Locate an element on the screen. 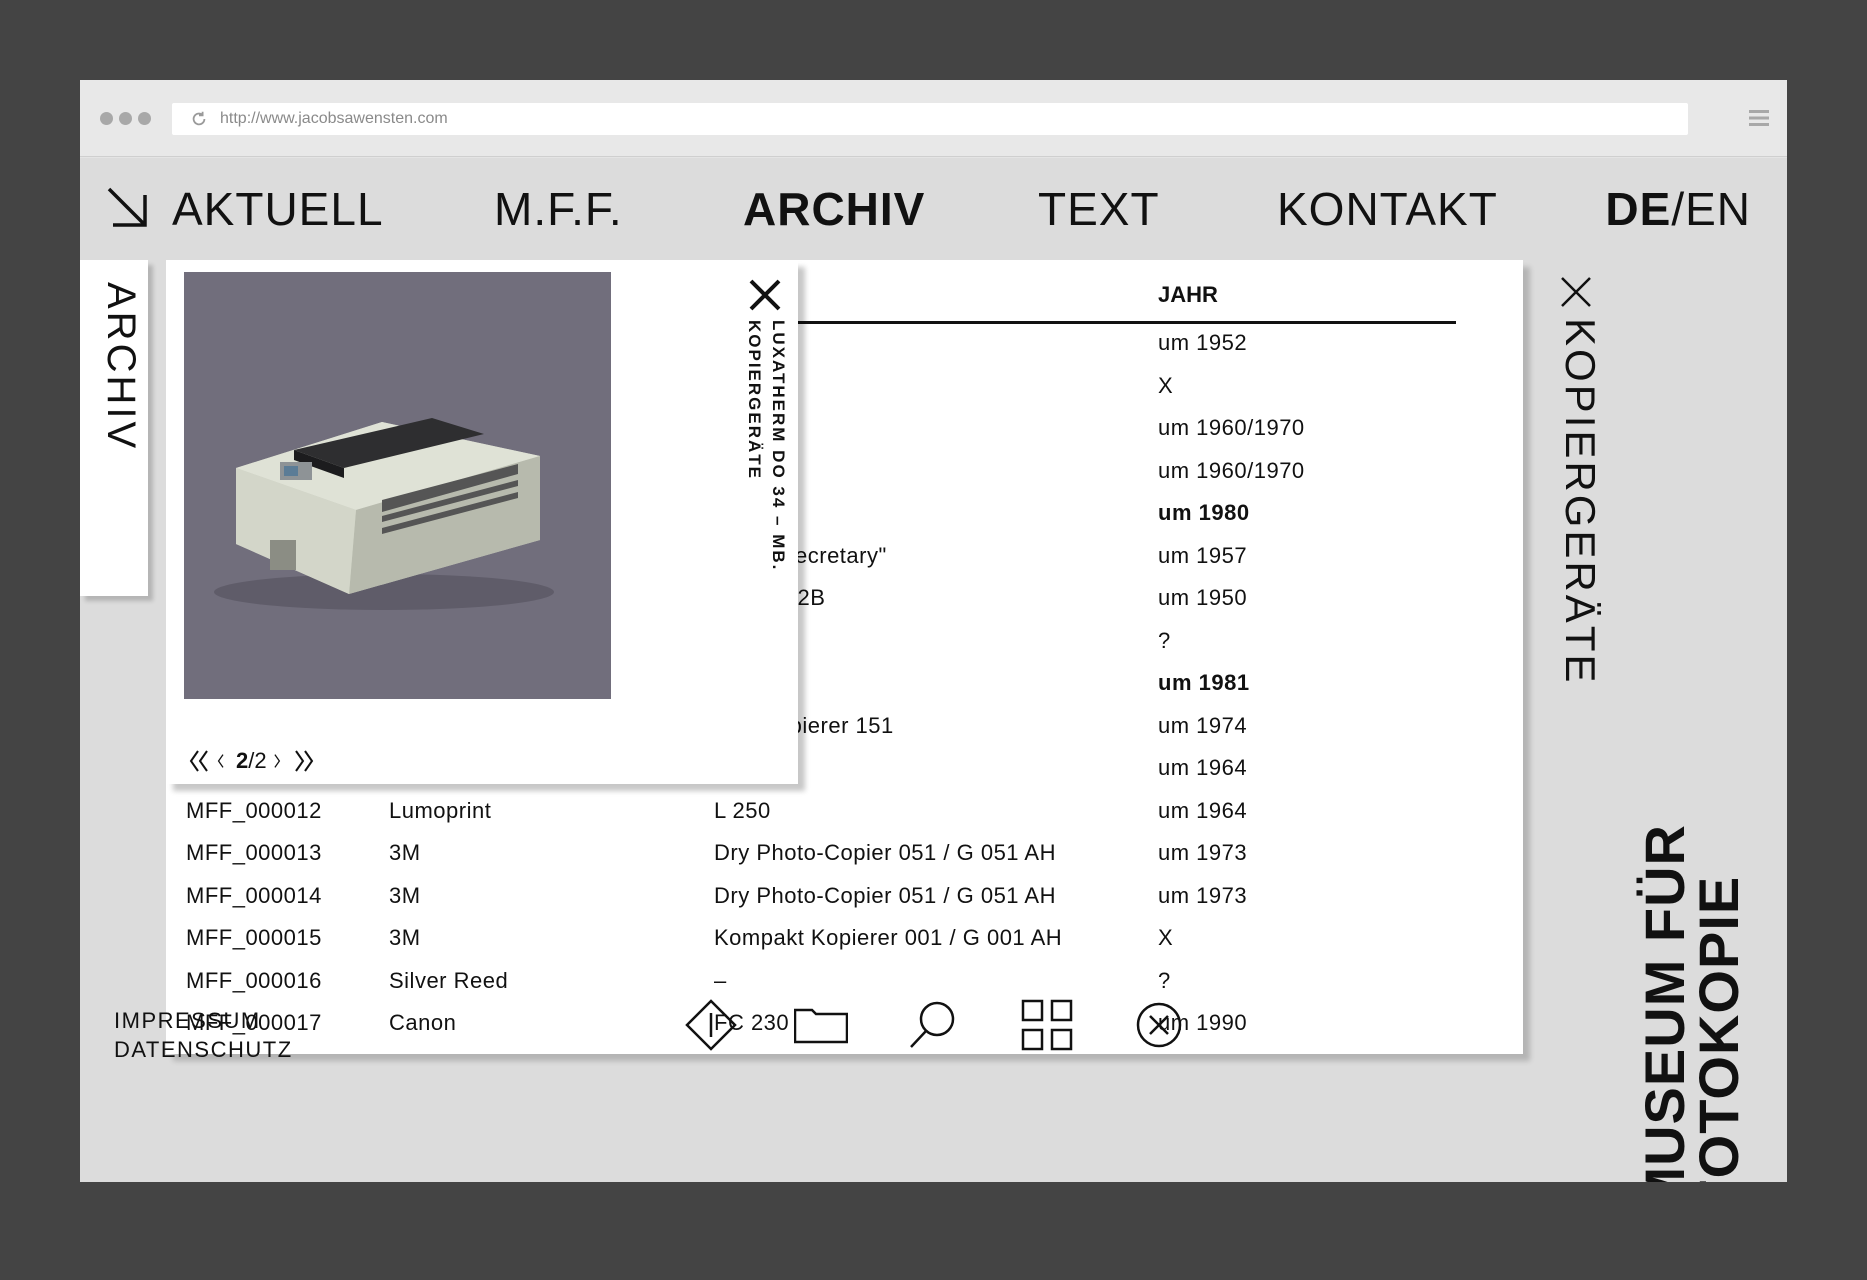 The width and height of the screenshot is (1867, 1280). cell-year: um 1980 is located at coordinates (1204, 512).